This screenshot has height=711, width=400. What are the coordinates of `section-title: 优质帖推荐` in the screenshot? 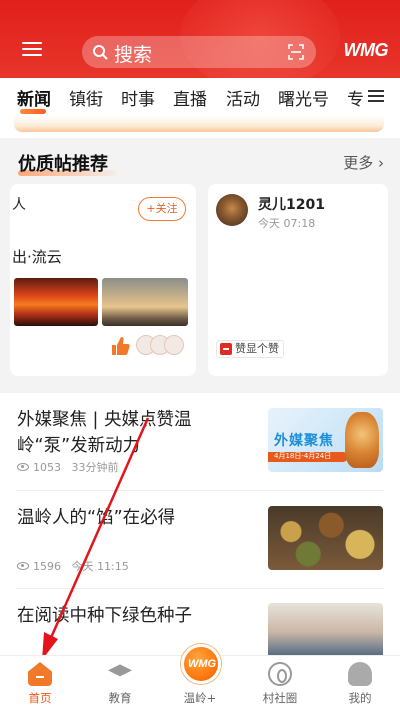 It's located at (63, 164).